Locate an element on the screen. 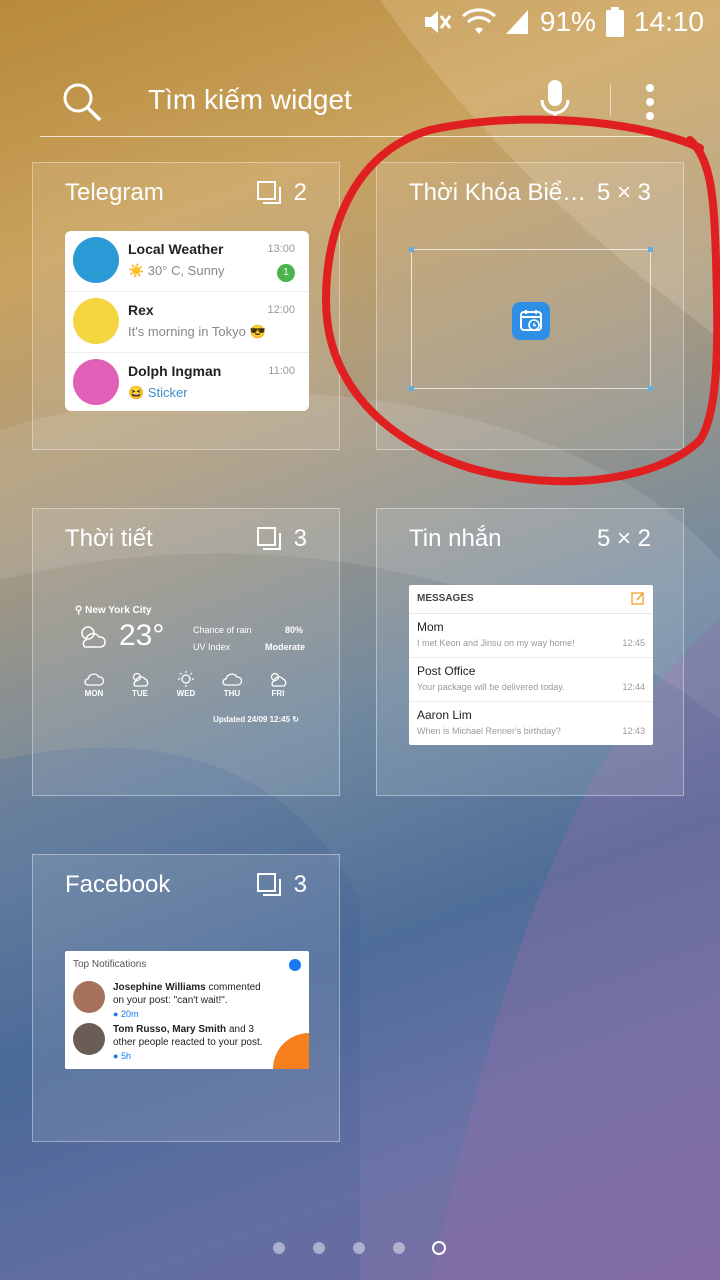 The width and height of the screenshot is (720, 1280). calendar-clock-icon is located at coordinates (531, 321).